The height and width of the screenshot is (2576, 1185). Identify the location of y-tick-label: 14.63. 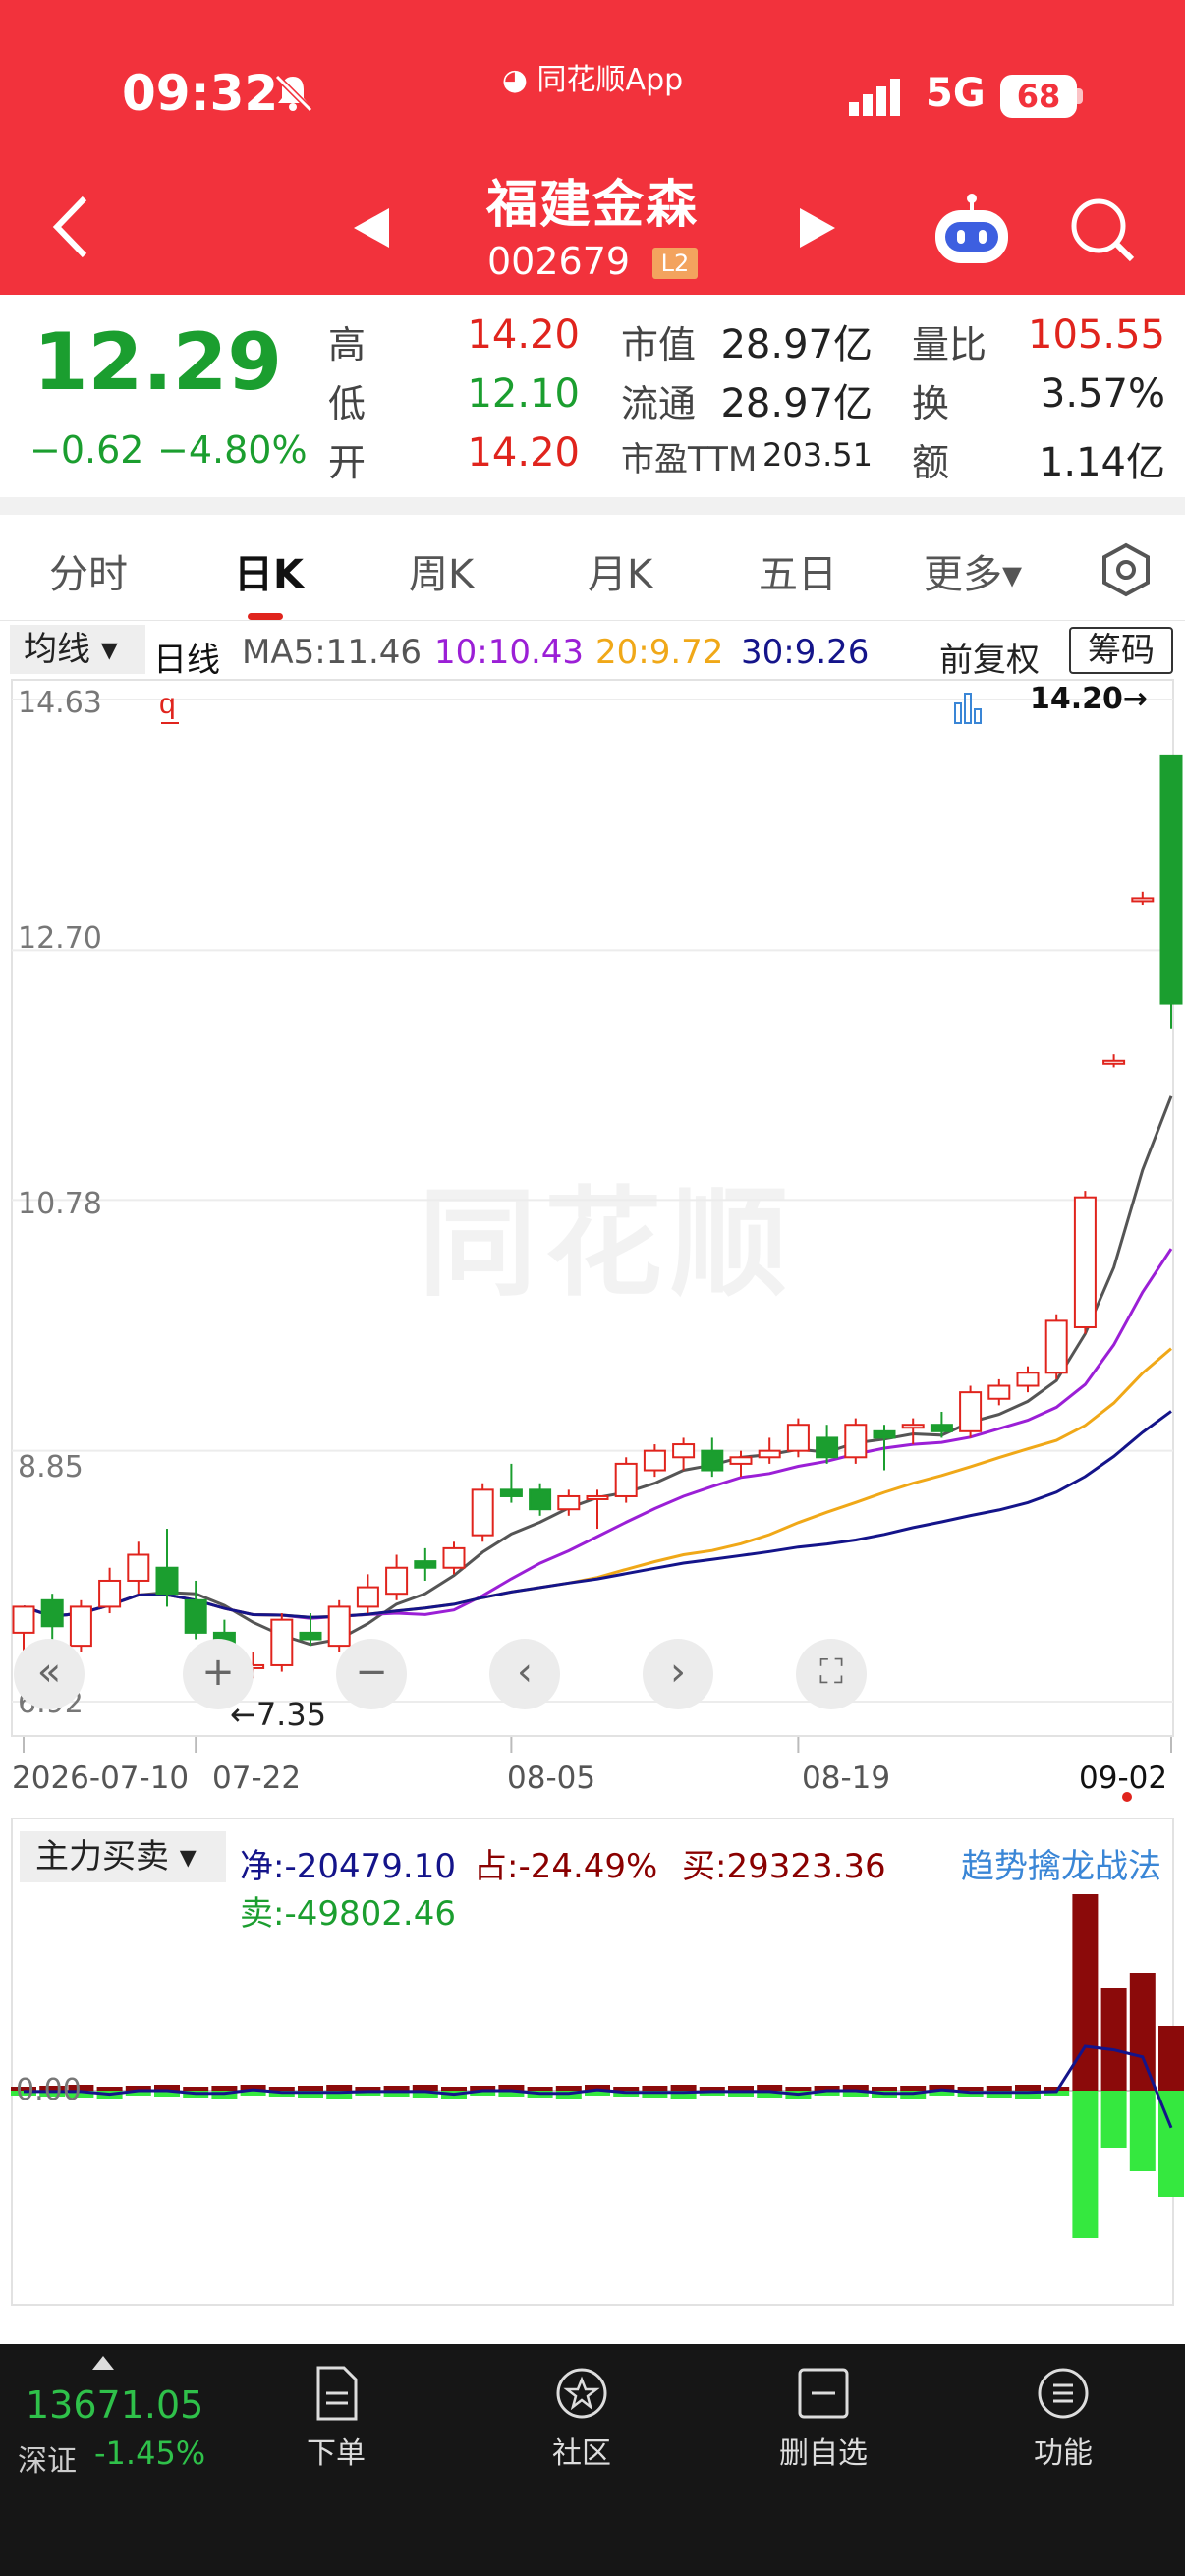
(60, 703).